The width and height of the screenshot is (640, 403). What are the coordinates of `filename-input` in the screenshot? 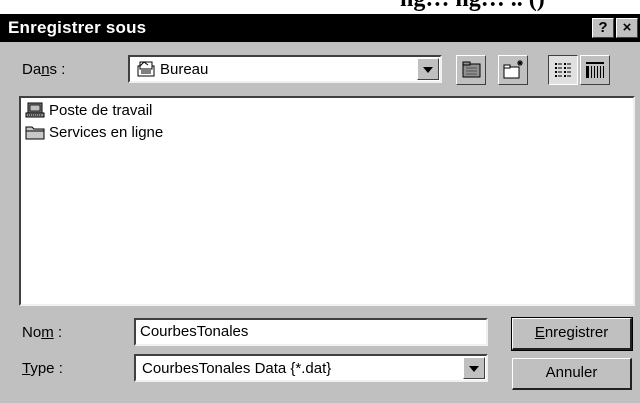 It's located at (305, 331).